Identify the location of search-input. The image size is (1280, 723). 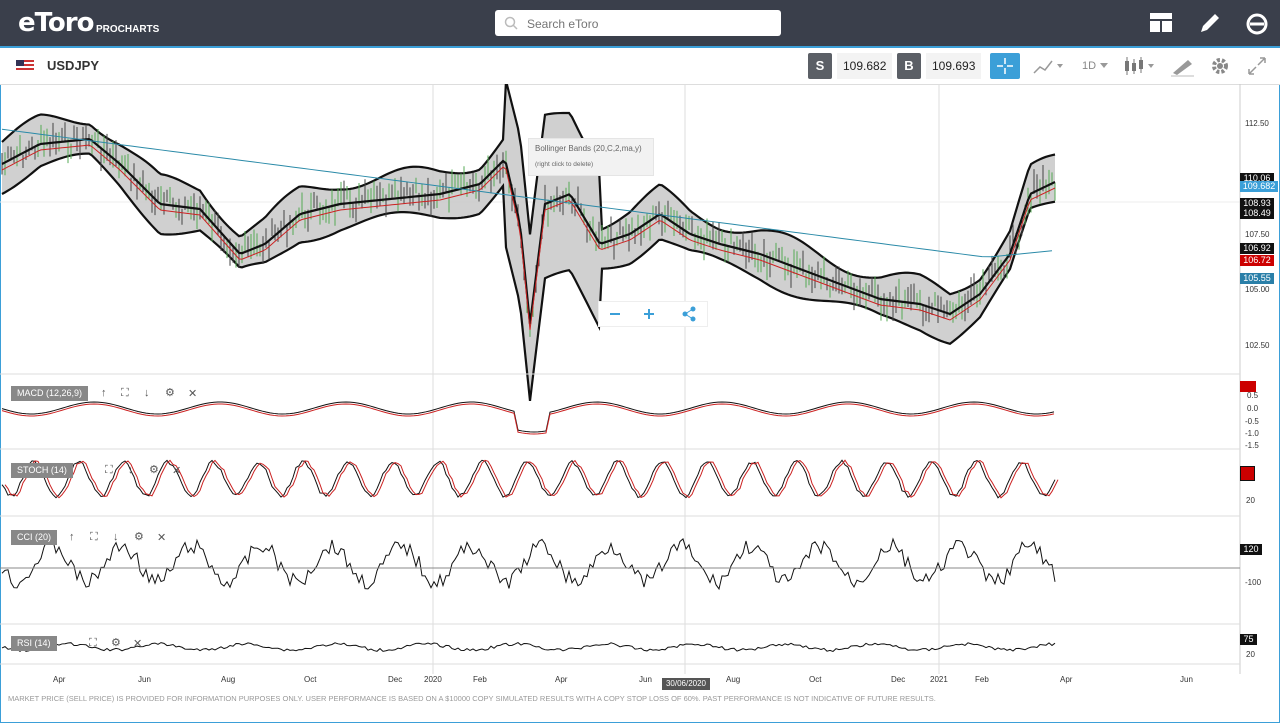
(647, 24).